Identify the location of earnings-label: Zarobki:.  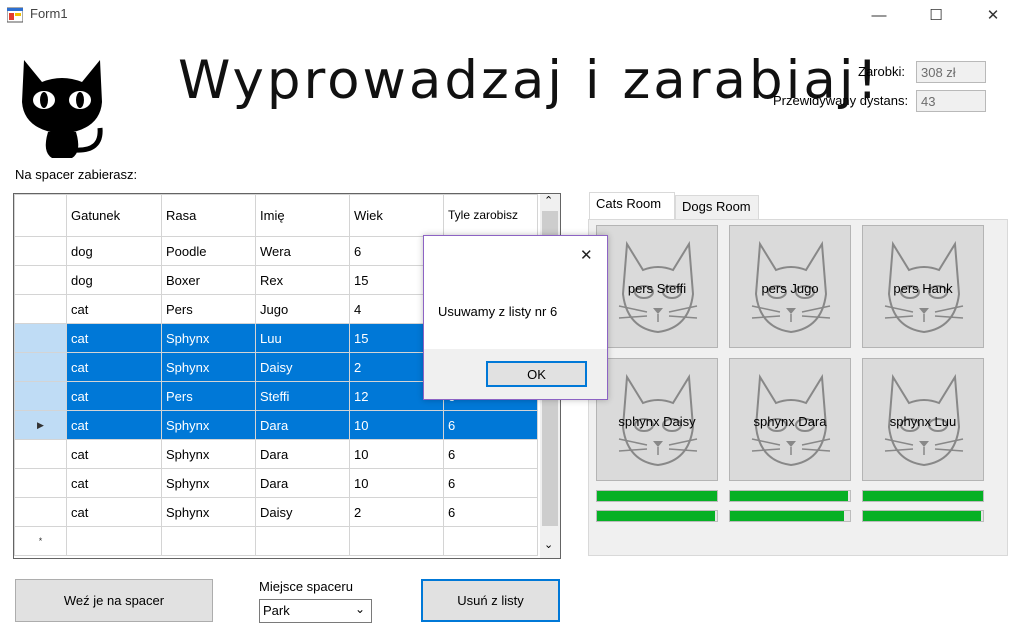
(881, 71).